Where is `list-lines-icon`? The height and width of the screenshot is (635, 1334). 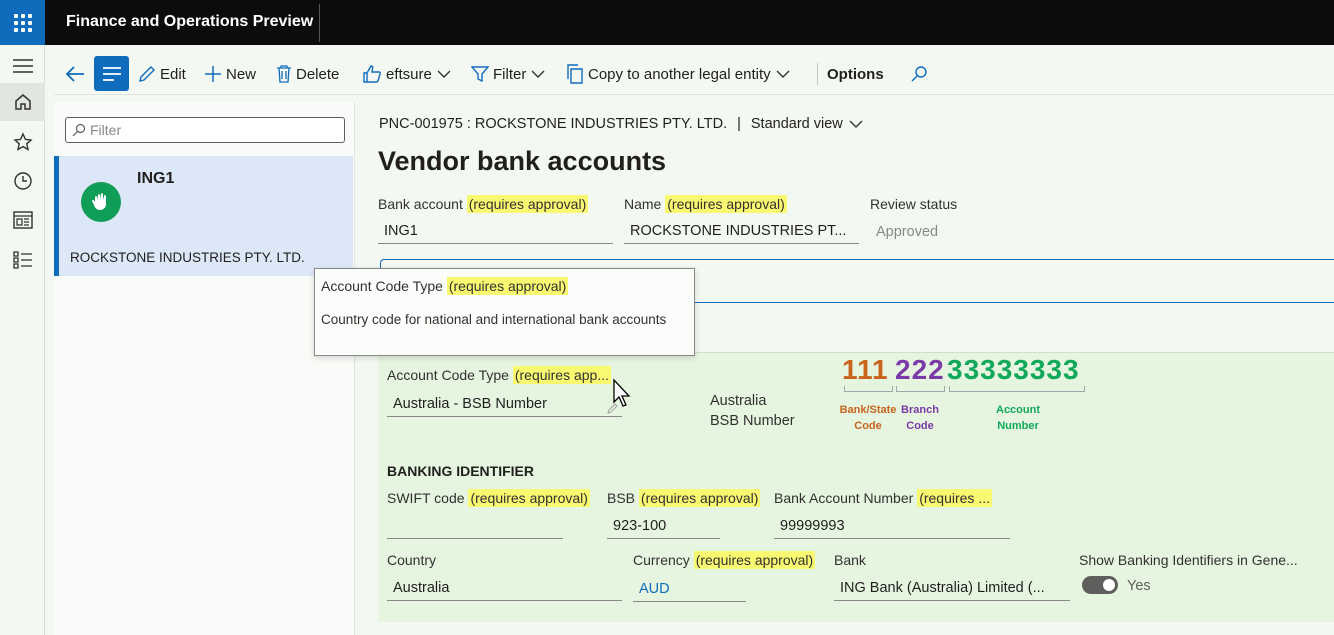
list-lines-icon is located at coordinates (111, 73).